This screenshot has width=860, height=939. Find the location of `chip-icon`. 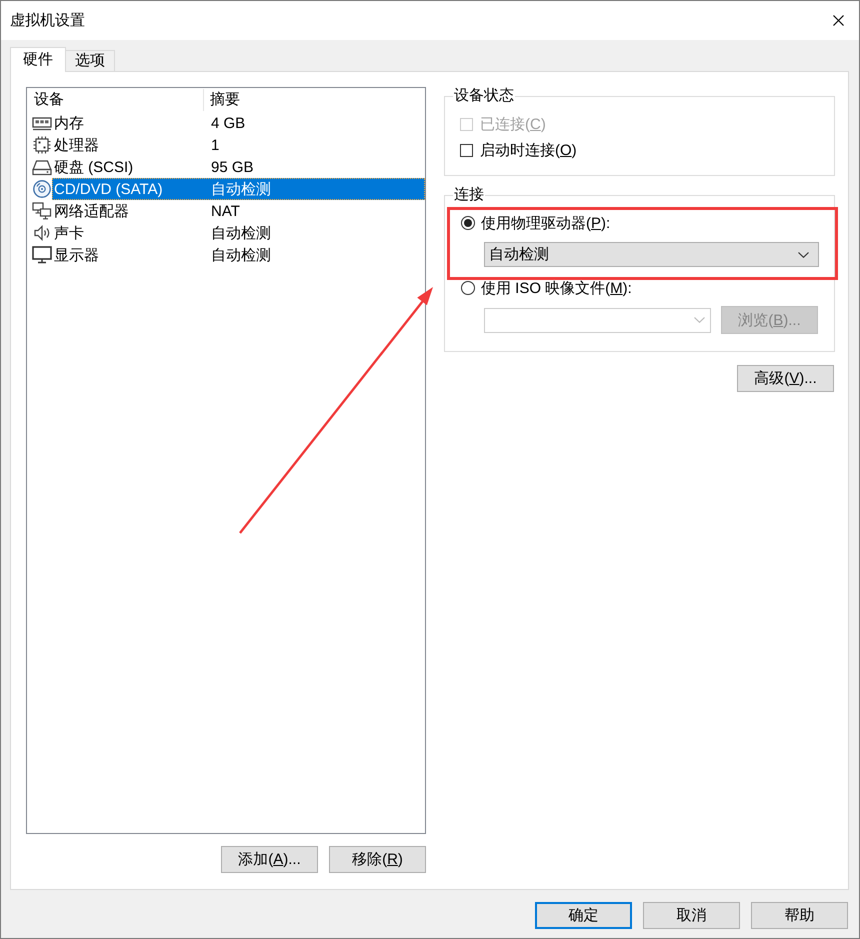

chip-icon is located at coordinates (42, 145).